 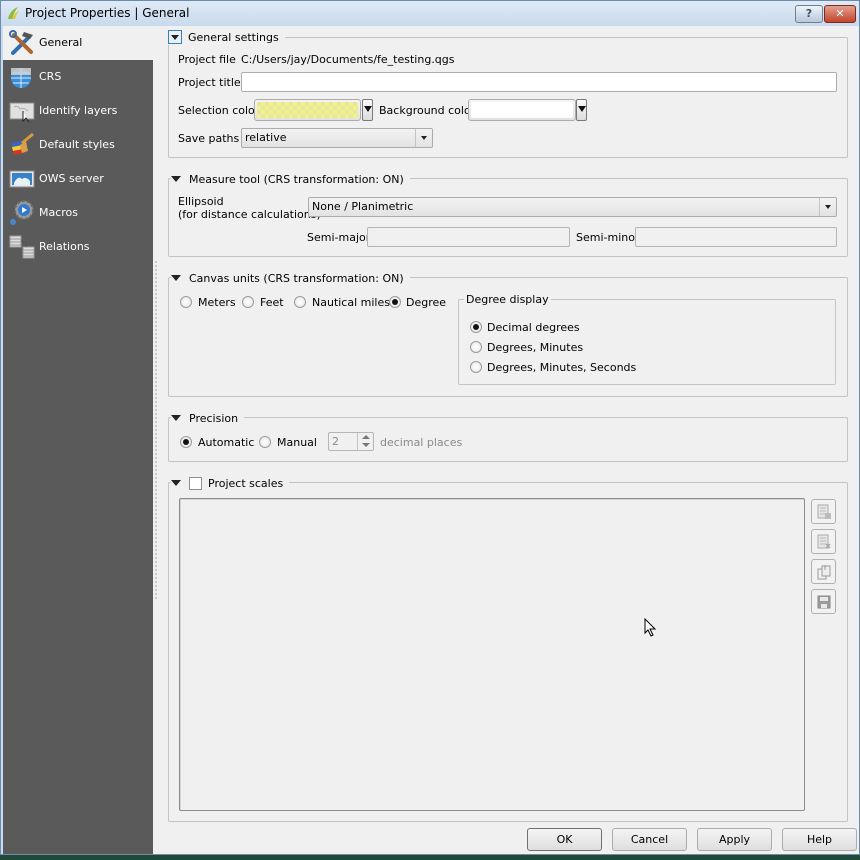 What do you see at coordinates (22, 112) in the screenshot?
I see `map-pointer-icon` at bounding box center [22, 112].